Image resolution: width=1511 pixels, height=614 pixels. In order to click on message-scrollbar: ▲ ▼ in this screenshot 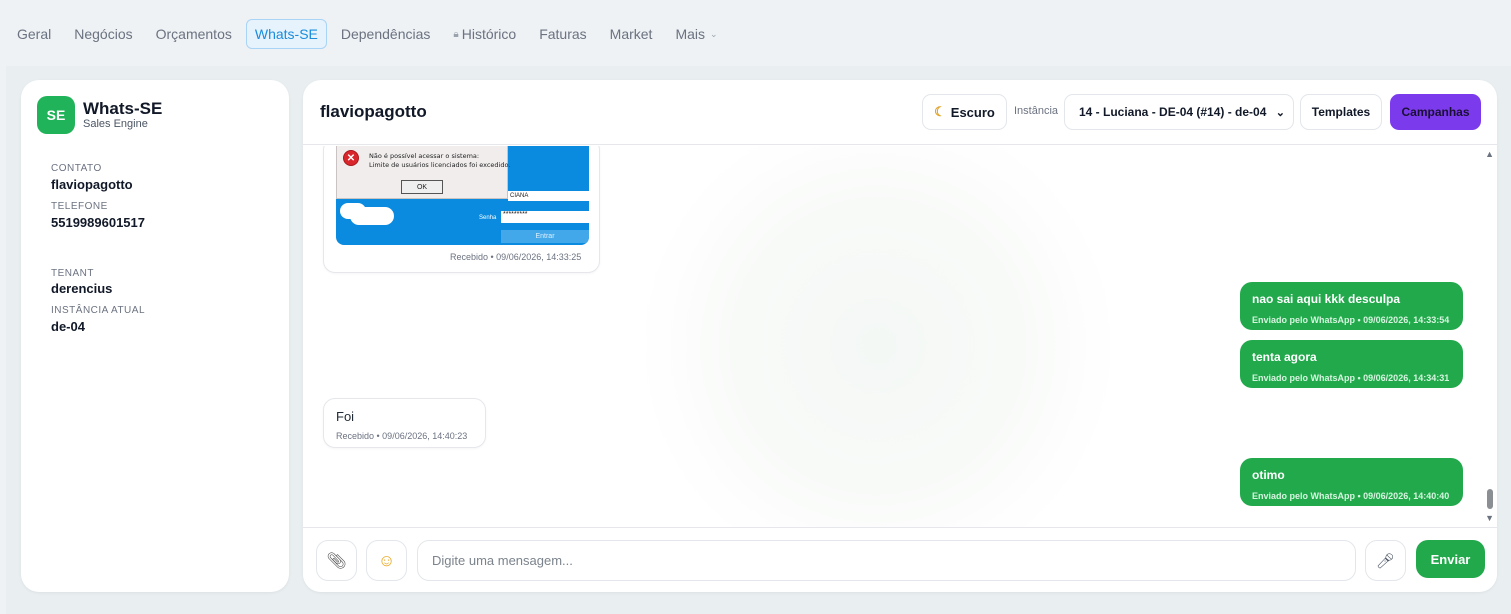, I will do `click(1490, 336)`.